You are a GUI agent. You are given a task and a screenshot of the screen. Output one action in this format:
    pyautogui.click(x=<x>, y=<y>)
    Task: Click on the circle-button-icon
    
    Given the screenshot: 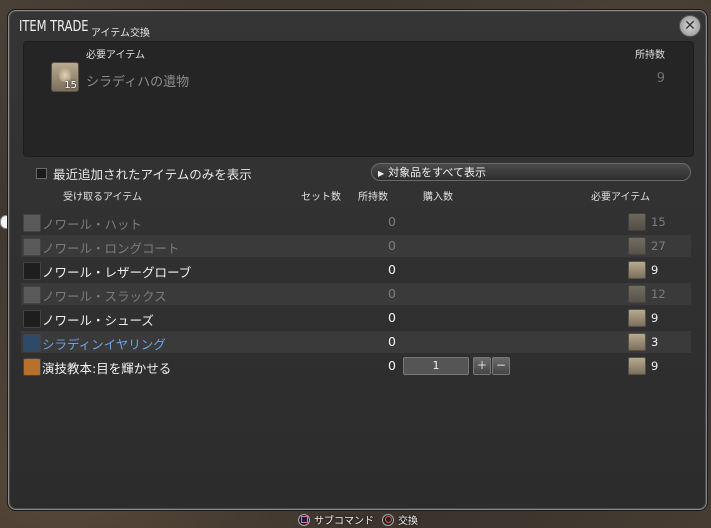 What is the action you would take?
    pyautogui.click(x=388, y=519)
    